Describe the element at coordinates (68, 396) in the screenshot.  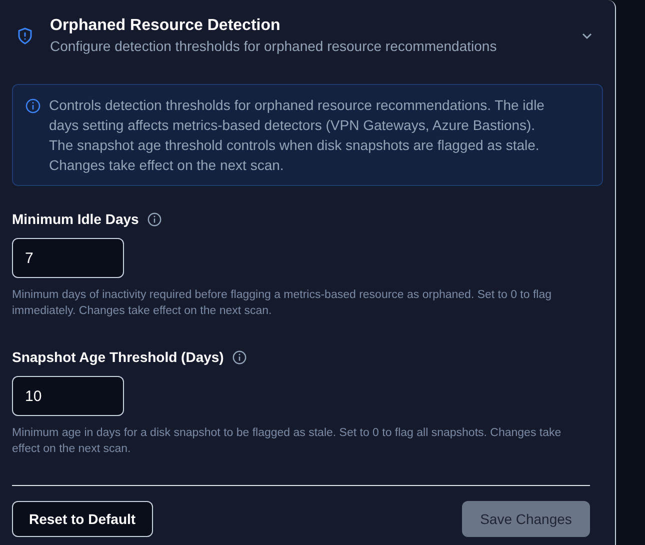
I see `number-field: 10` at that location.